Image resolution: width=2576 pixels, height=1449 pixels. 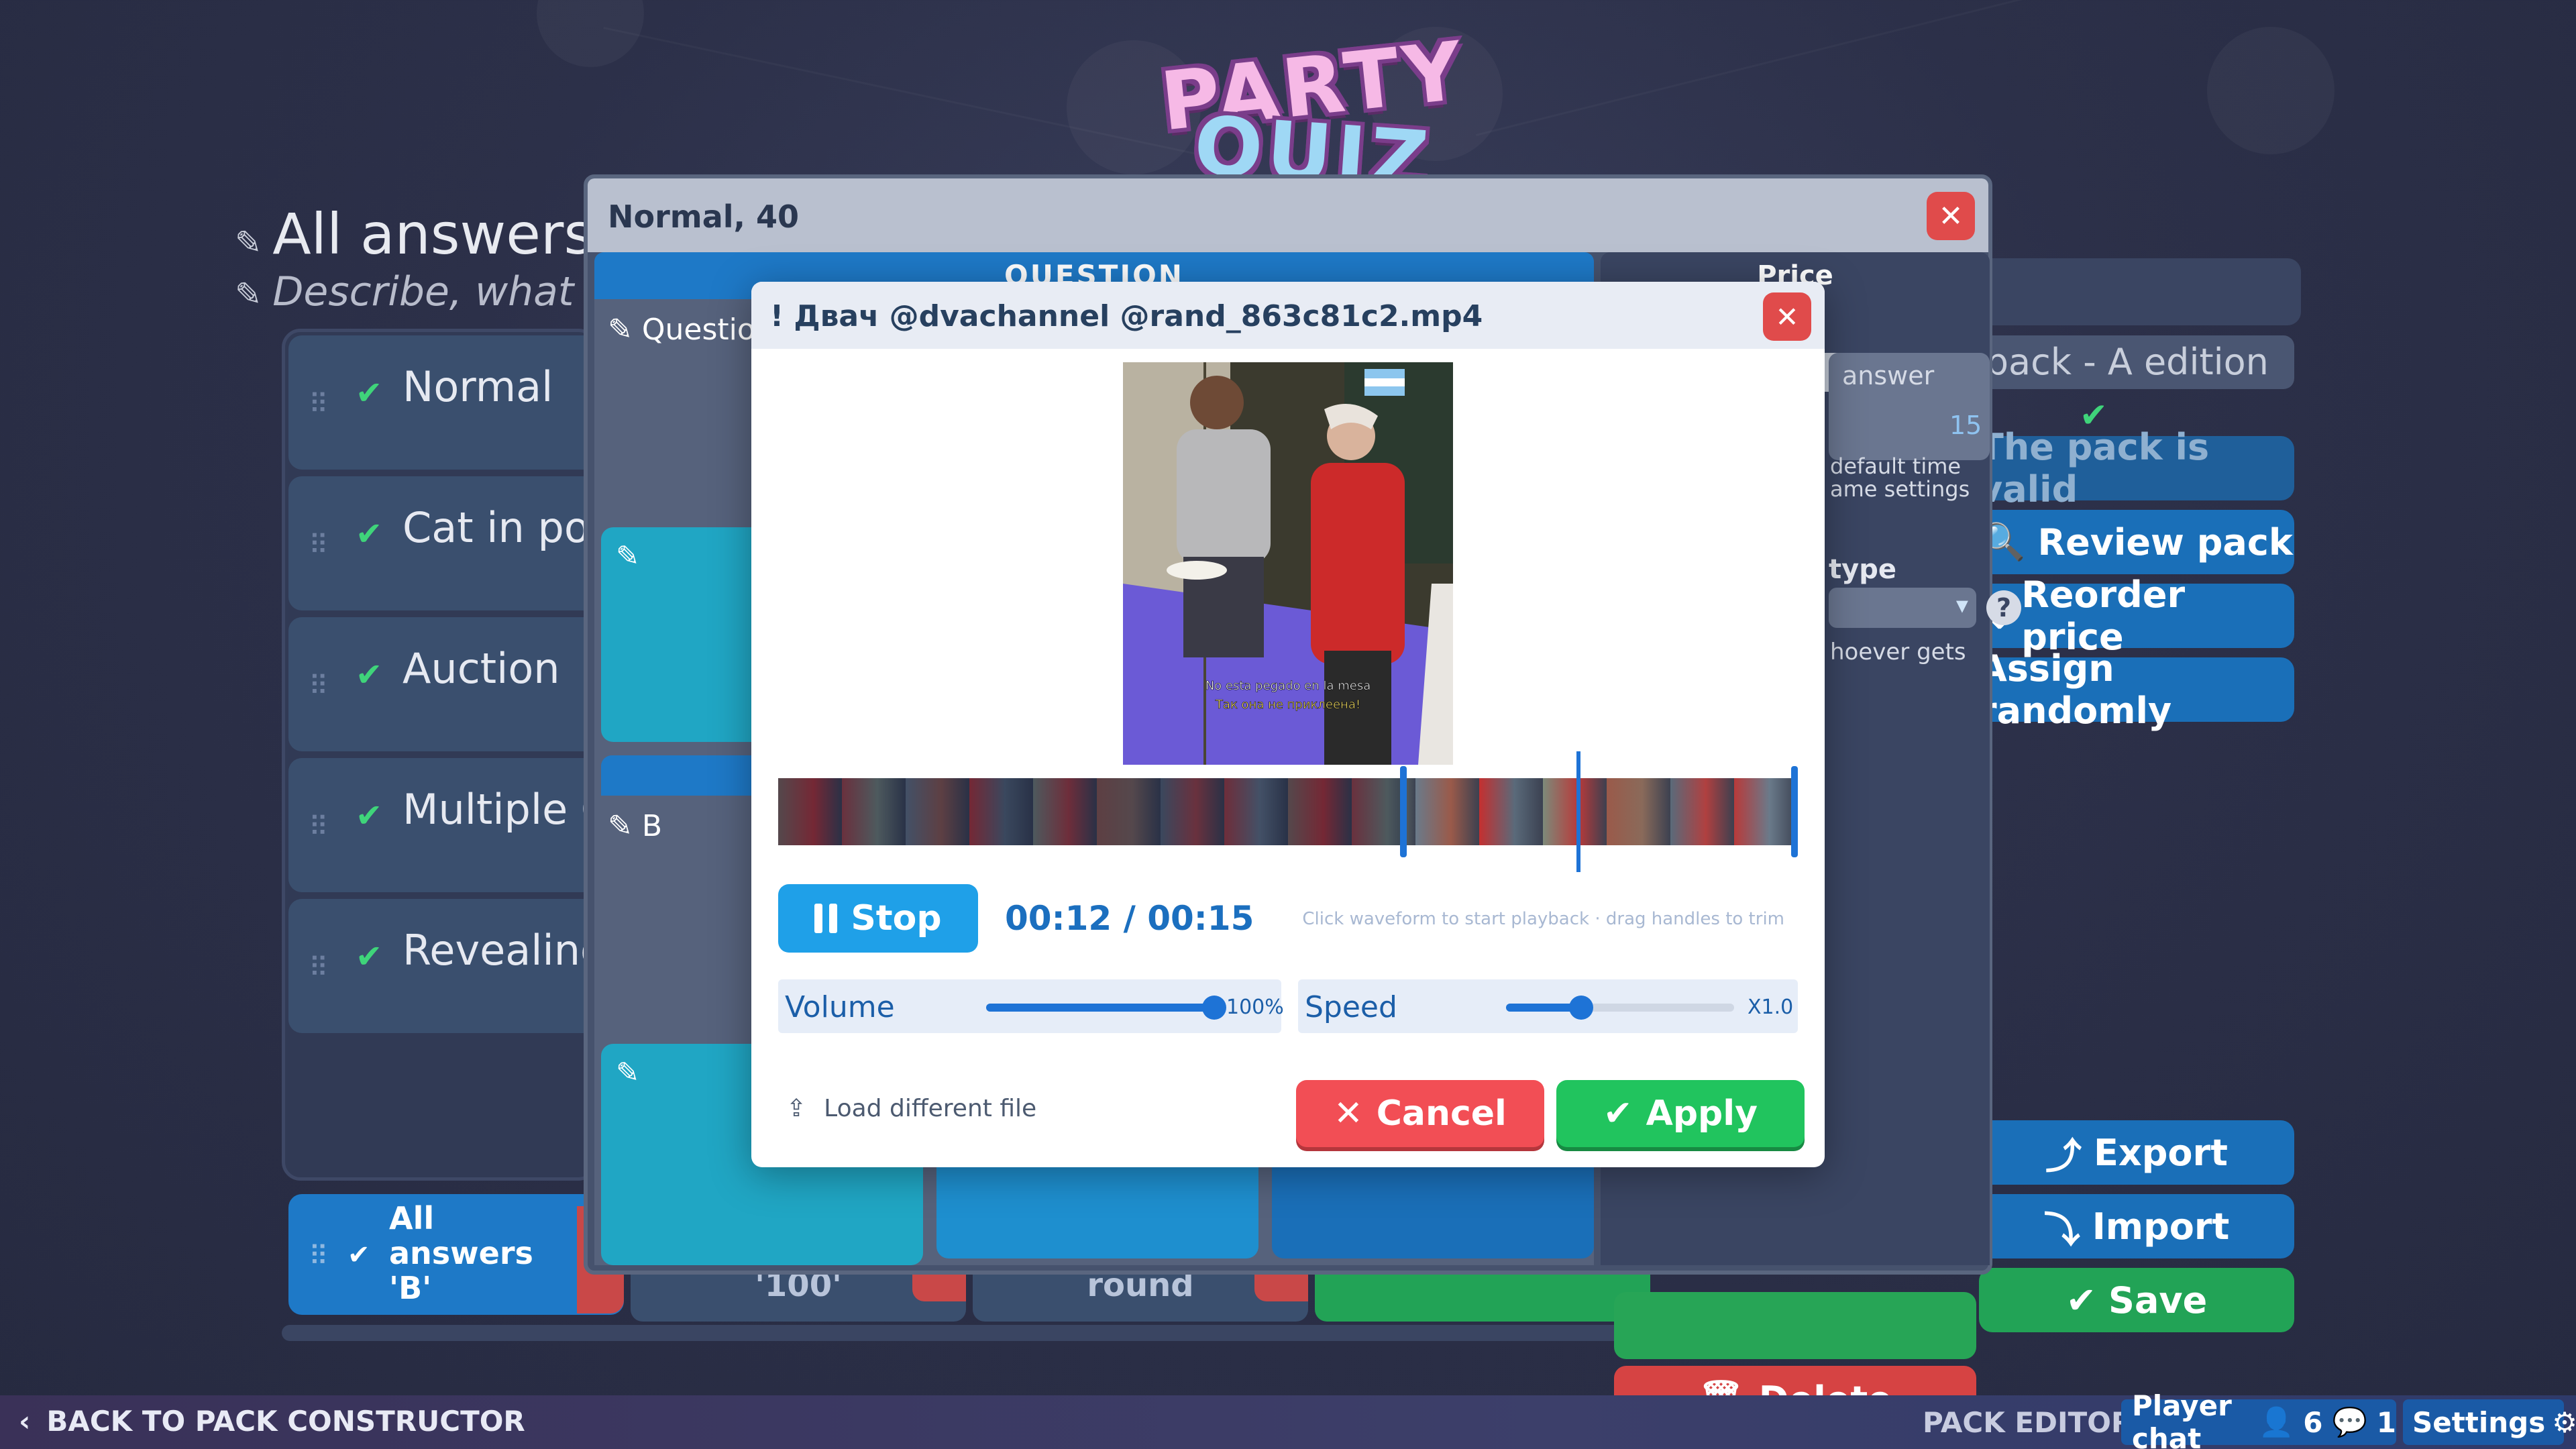 What do you see at coordinates (1126, 316) in the screenshot?
I see `video-filename: ! Двач @dvachannel @rand_863c81c2.mp4` at bounding box center [1126, 316].